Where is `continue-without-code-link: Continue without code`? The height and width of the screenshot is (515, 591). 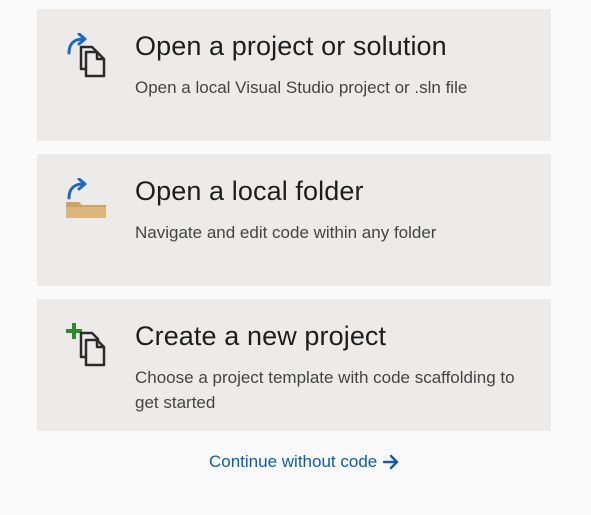
continue-without-code-link: Continue without code is located at coordinates (304, 462).